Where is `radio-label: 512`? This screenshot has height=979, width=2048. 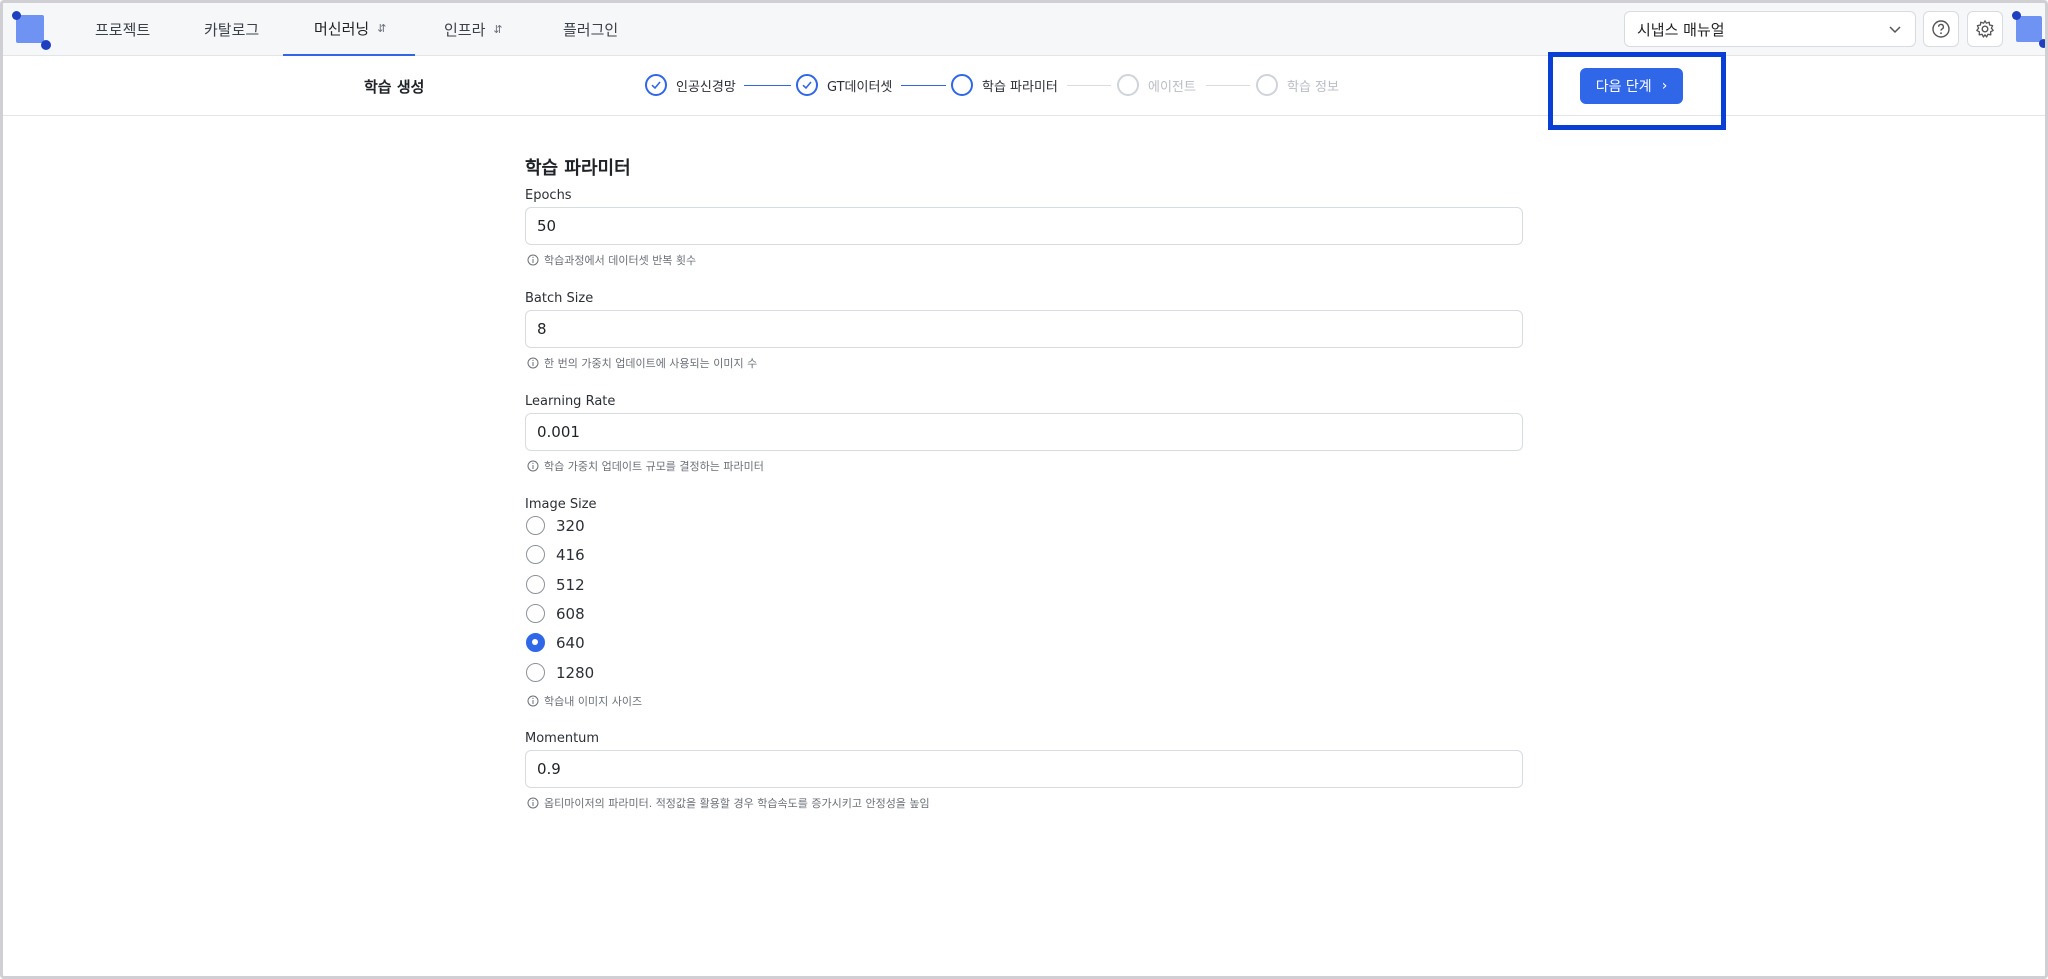
radio-label: 512 is located at coordinates (570, 584).